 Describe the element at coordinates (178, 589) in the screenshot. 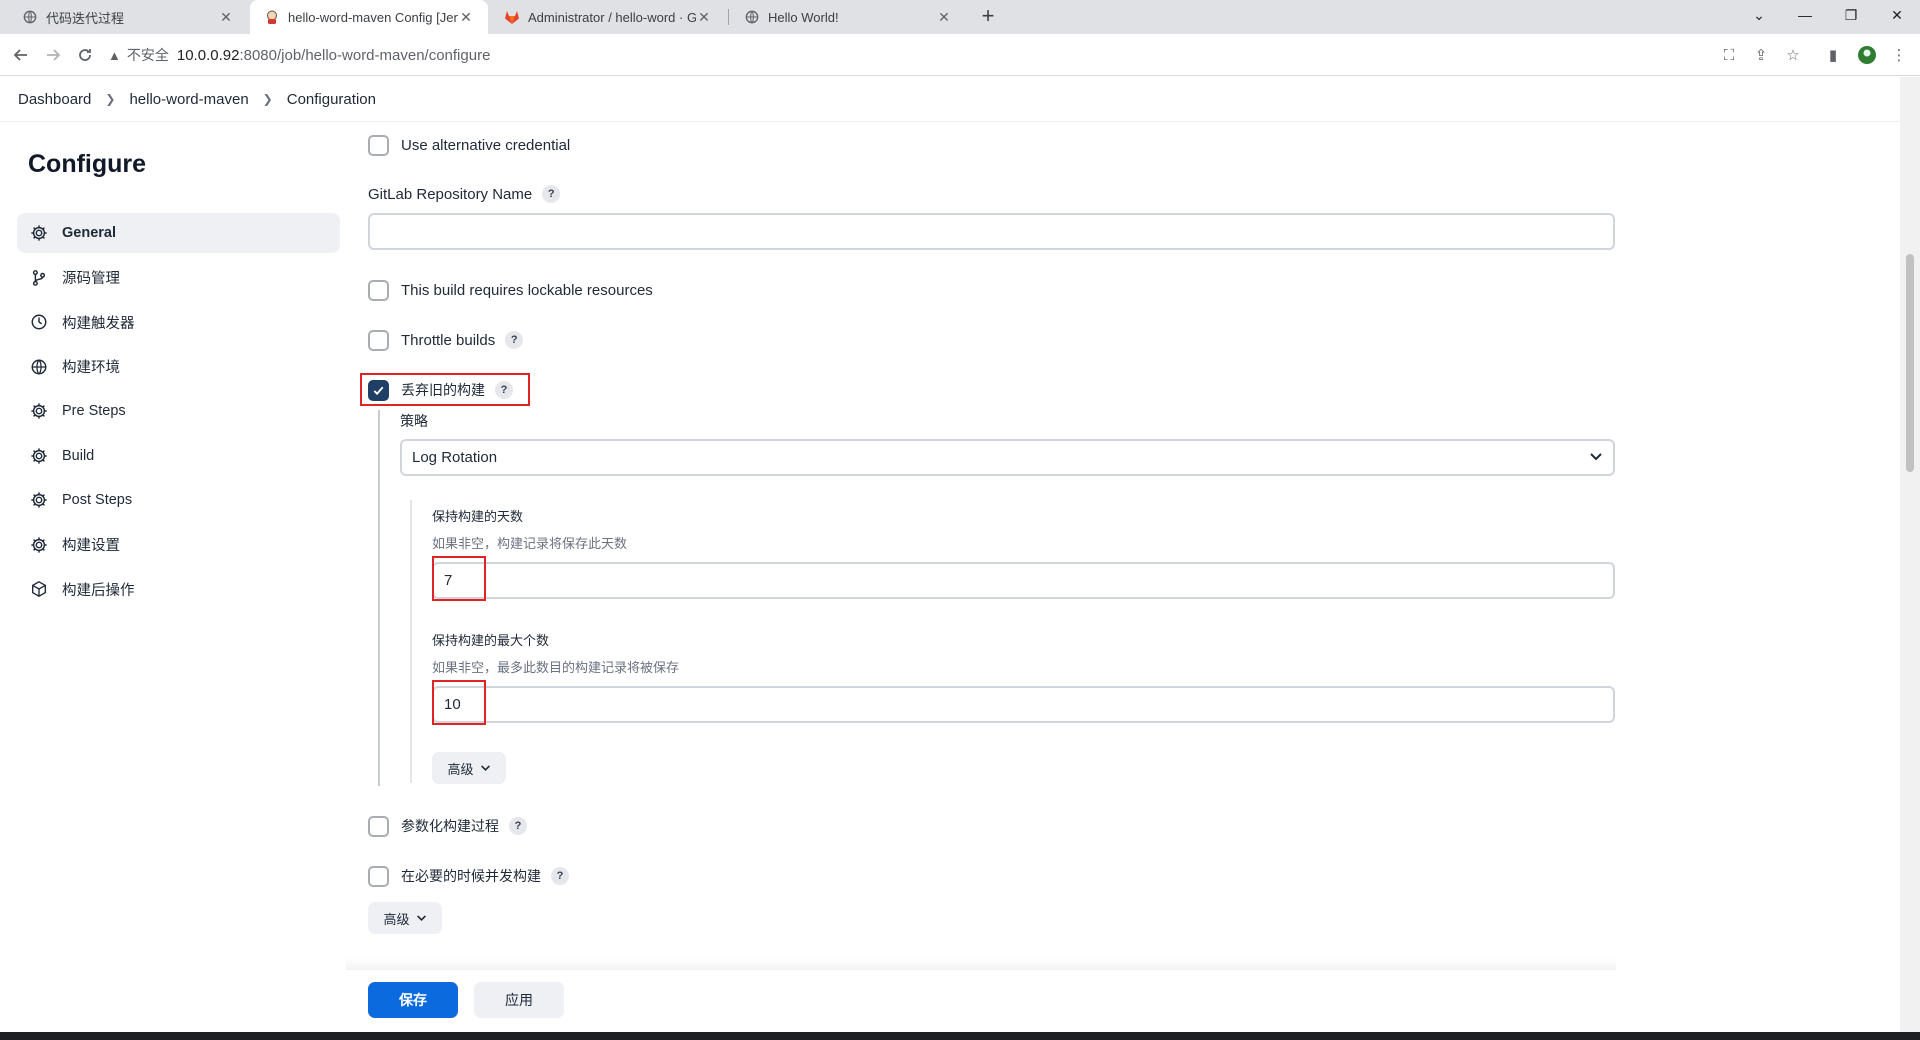

I see `sidebar-item-post-build: 构建后操作` at that location.